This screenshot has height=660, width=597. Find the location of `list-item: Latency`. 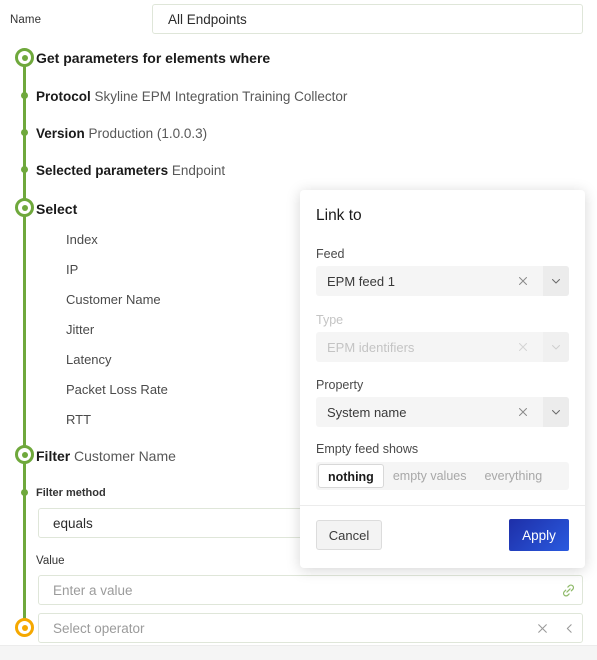

list-item: Latency is located at coordinates (89, 359).